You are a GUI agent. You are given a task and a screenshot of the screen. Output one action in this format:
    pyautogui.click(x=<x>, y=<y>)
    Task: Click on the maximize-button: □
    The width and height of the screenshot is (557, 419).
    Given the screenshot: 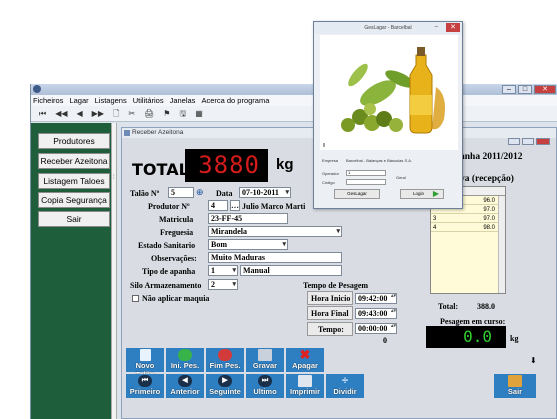 What is the action you would take?
    pyautogui.click(x=525, y=89)
    